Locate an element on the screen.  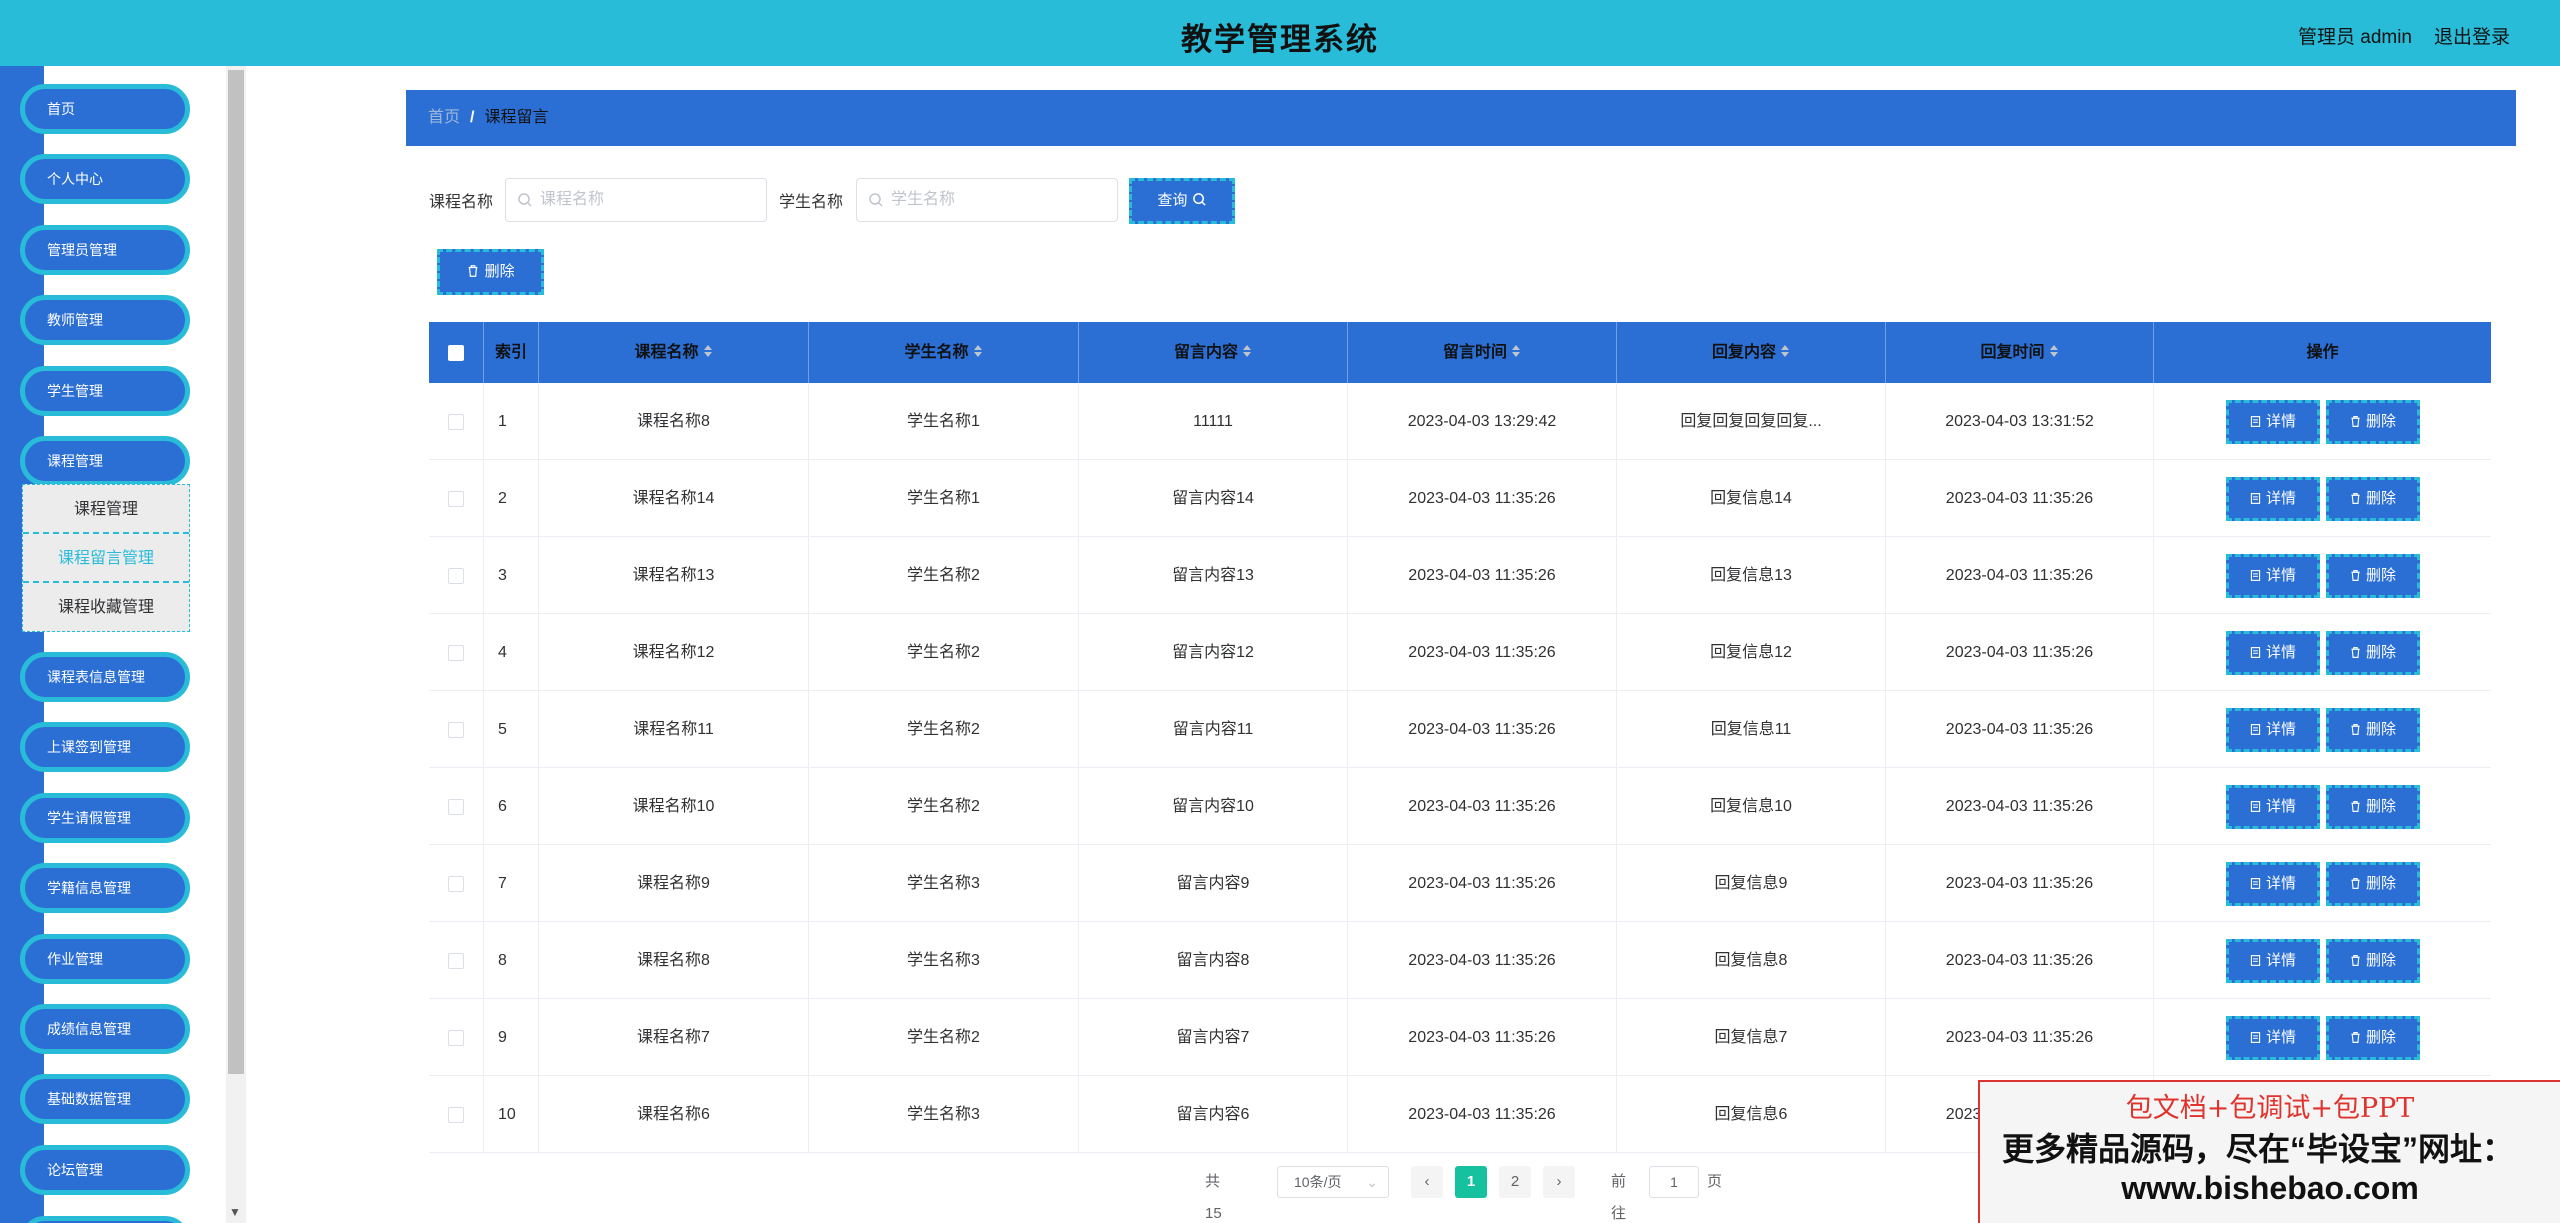
sidebar-item-timetable: 课程表信息管理 is located at coordinates (105, 677).